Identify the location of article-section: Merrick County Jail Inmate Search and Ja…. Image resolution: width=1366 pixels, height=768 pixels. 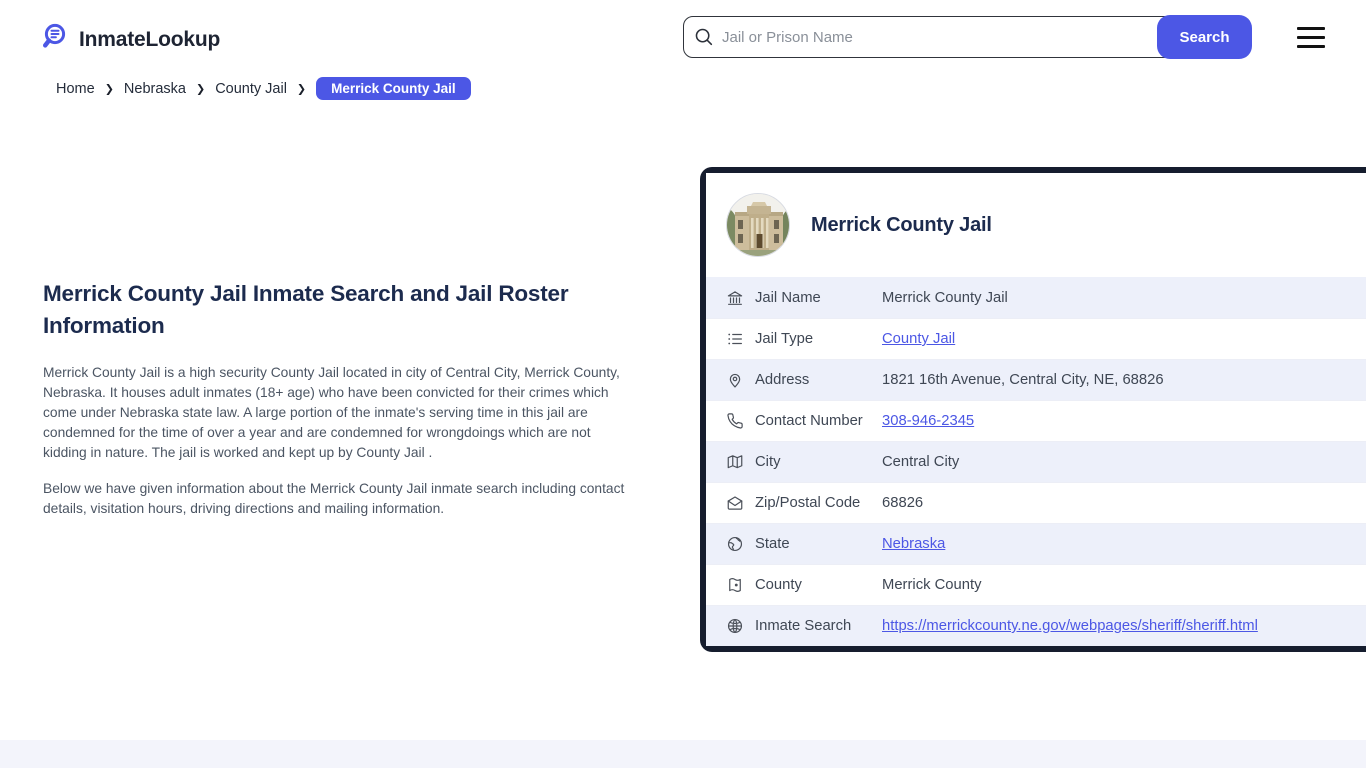
(337, 398).